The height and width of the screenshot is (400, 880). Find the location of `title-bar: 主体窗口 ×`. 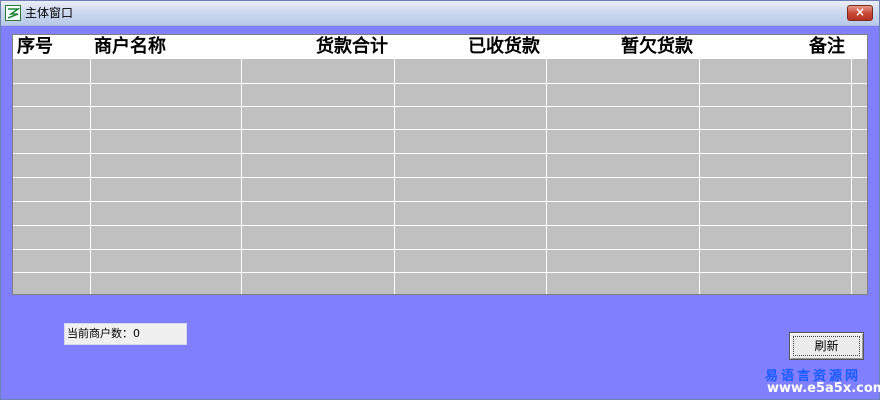

title-bar: 主体窗口 × is located at coordinates (440, 13).